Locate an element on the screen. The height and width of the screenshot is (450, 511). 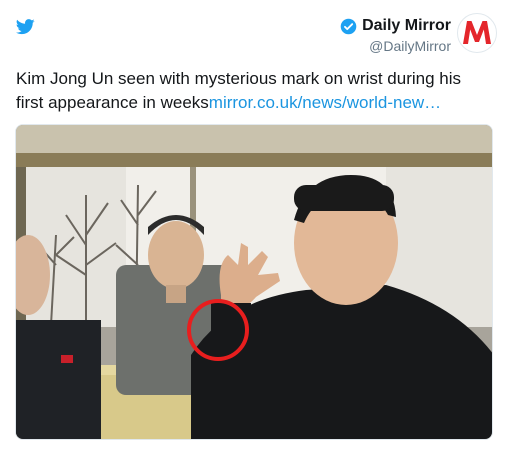
verified-badge-icon is located at coordinates (348, 26).